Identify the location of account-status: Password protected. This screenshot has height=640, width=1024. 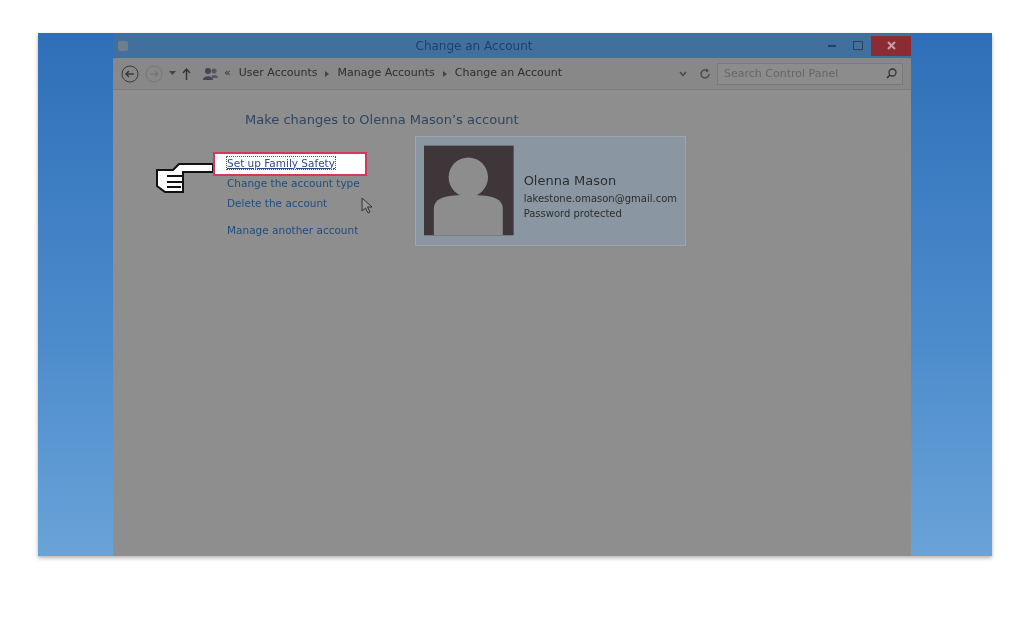
(573, 213).